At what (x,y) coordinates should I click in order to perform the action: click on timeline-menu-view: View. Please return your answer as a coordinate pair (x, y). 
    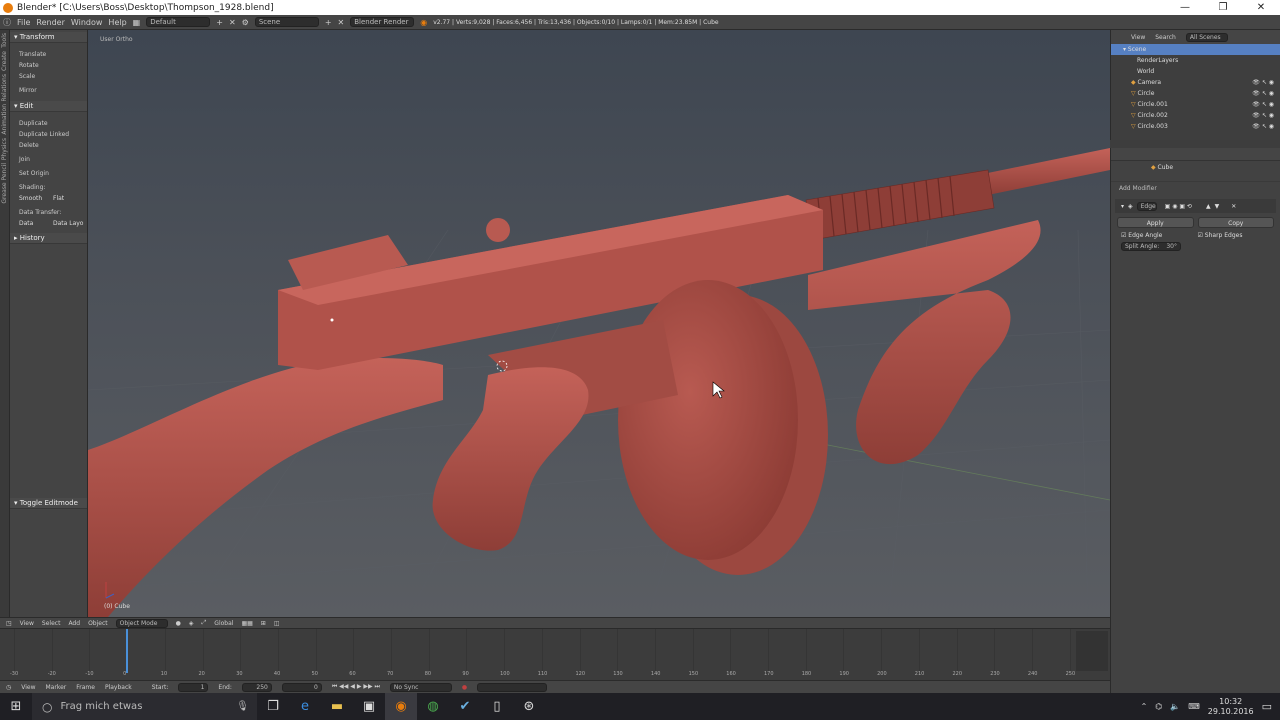
    Looking at the image, I should click on (28, 687).